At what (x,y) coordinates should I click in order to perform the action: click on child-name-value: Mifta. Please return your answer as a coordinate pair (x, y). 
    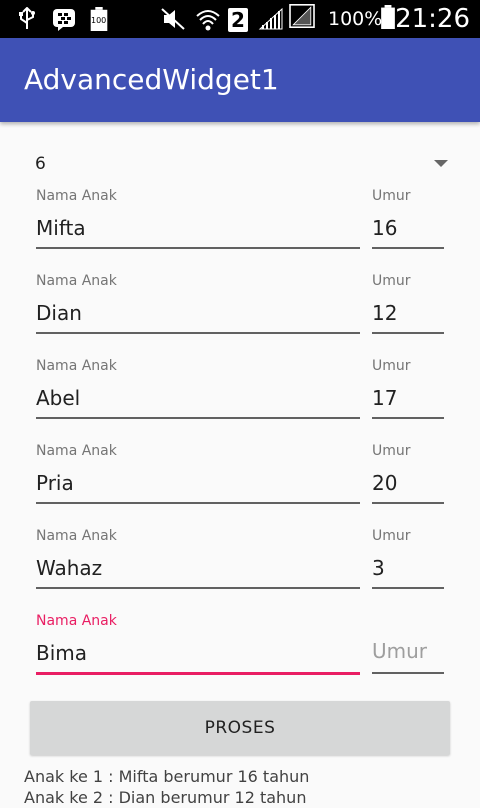
    Looking at the image, I should click on (61, 228).